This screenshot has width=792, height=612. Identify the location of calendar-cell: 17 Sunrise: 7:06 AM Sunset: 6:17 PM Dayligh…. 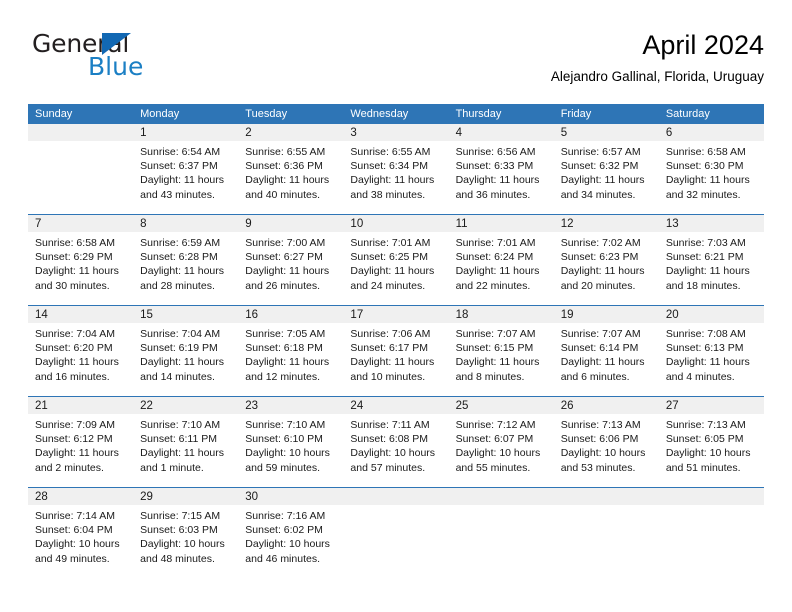
(396, 351).